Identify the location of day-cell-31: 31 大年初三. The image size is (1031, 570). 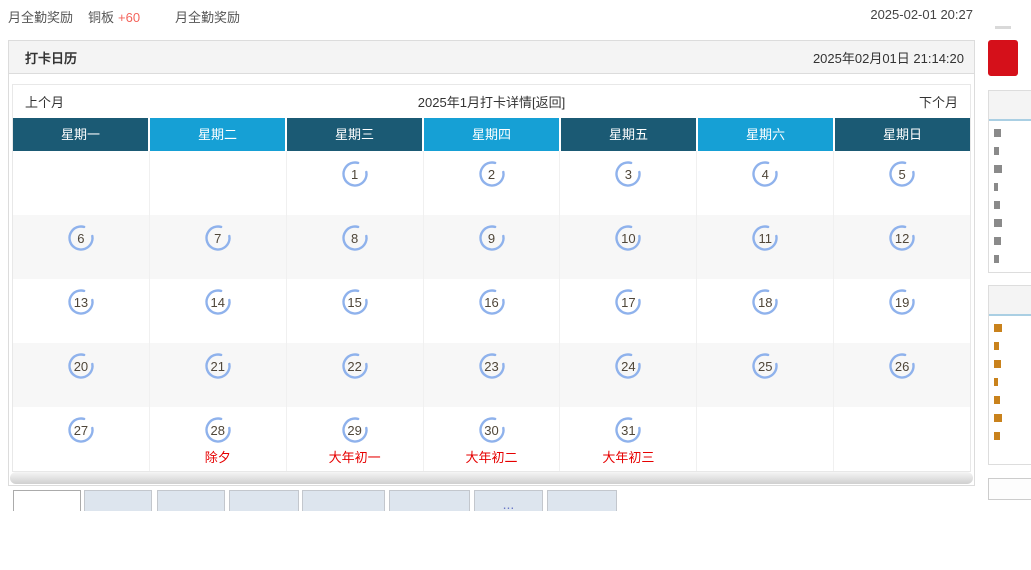
(629, 439).